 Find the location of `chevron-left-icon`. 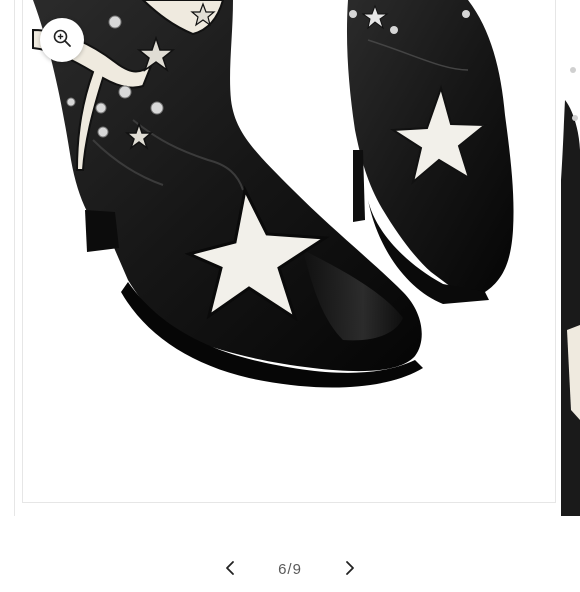

chevron-left-icon is located at coordinates (230, 570).